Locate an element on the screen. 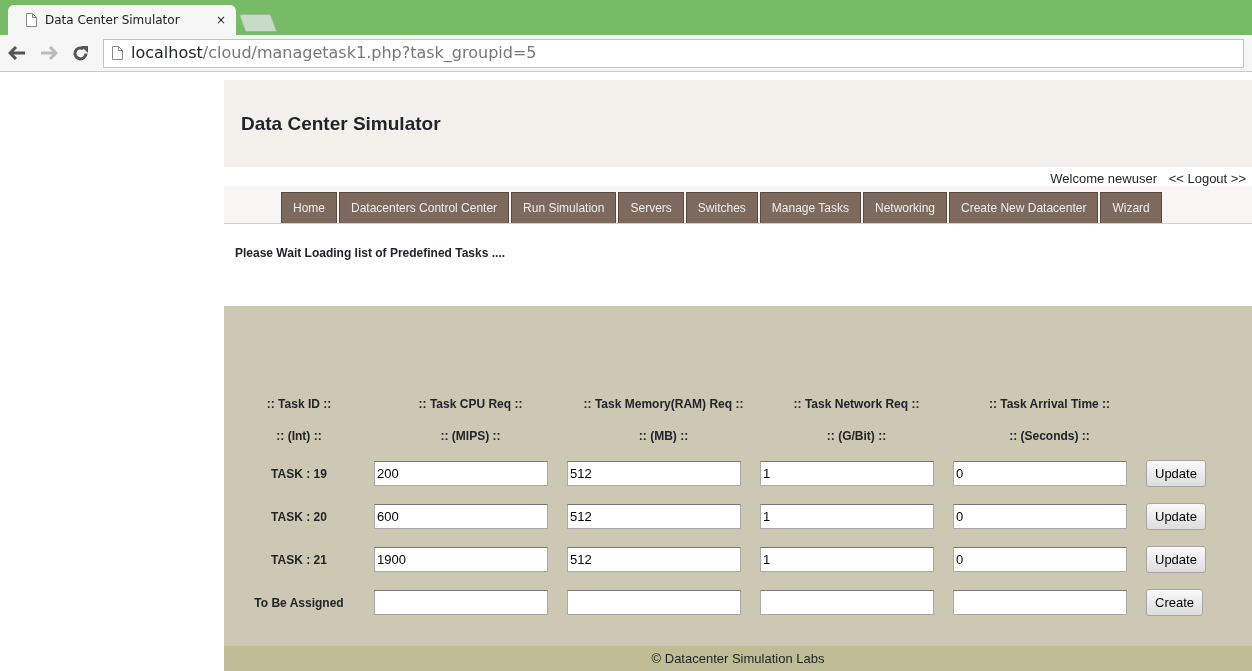 This screenshot has width=1252, height=671. column-header: :: Task CPU Req :: is located at coordinates (470, 404).